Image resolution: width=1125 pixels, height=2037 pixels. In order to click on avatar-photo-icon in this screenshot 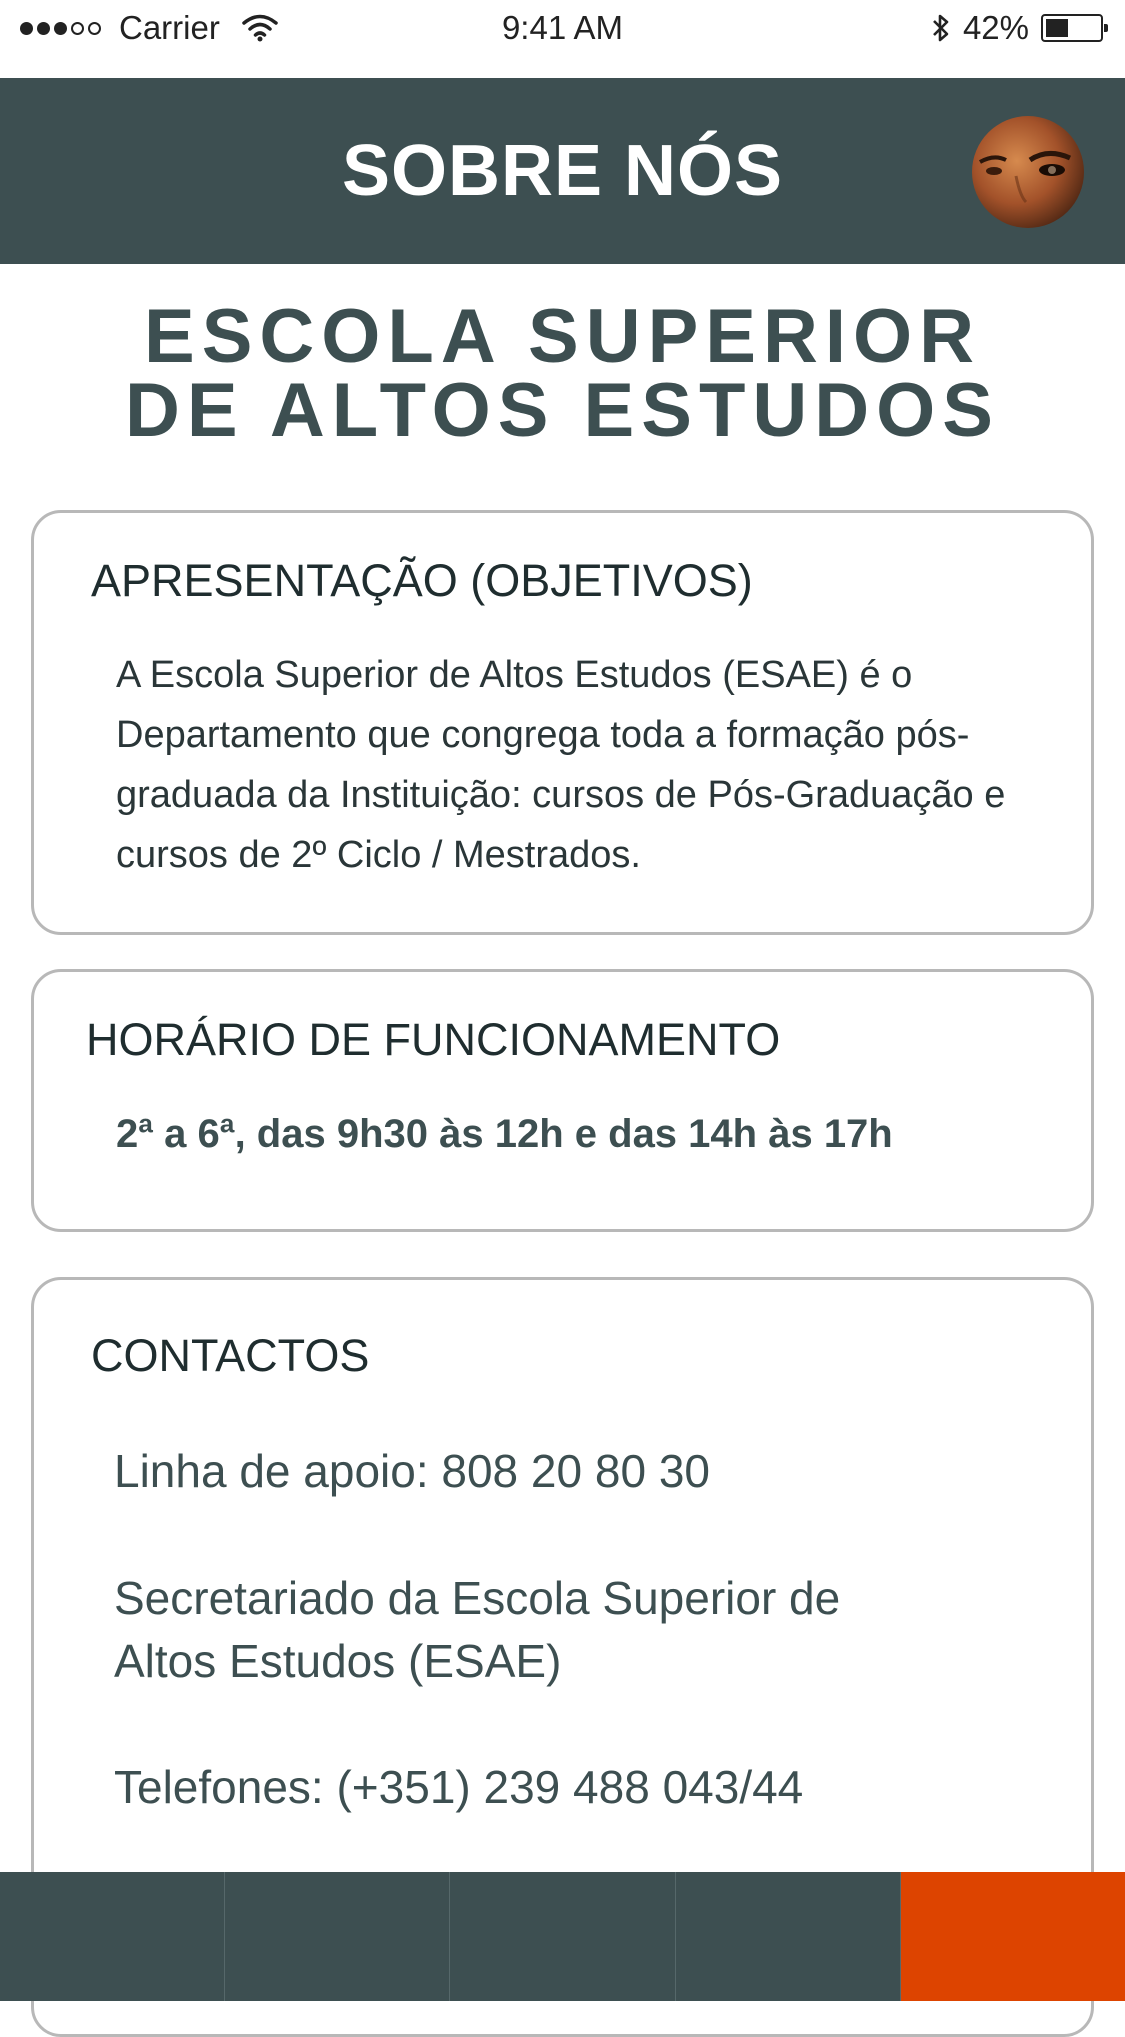, I will do `click(1025, 177)`.